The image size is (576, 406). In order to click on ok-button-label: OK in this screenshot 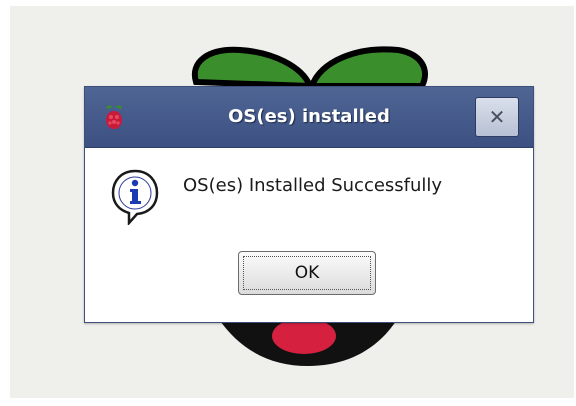, I will do `click(307, 273)`.